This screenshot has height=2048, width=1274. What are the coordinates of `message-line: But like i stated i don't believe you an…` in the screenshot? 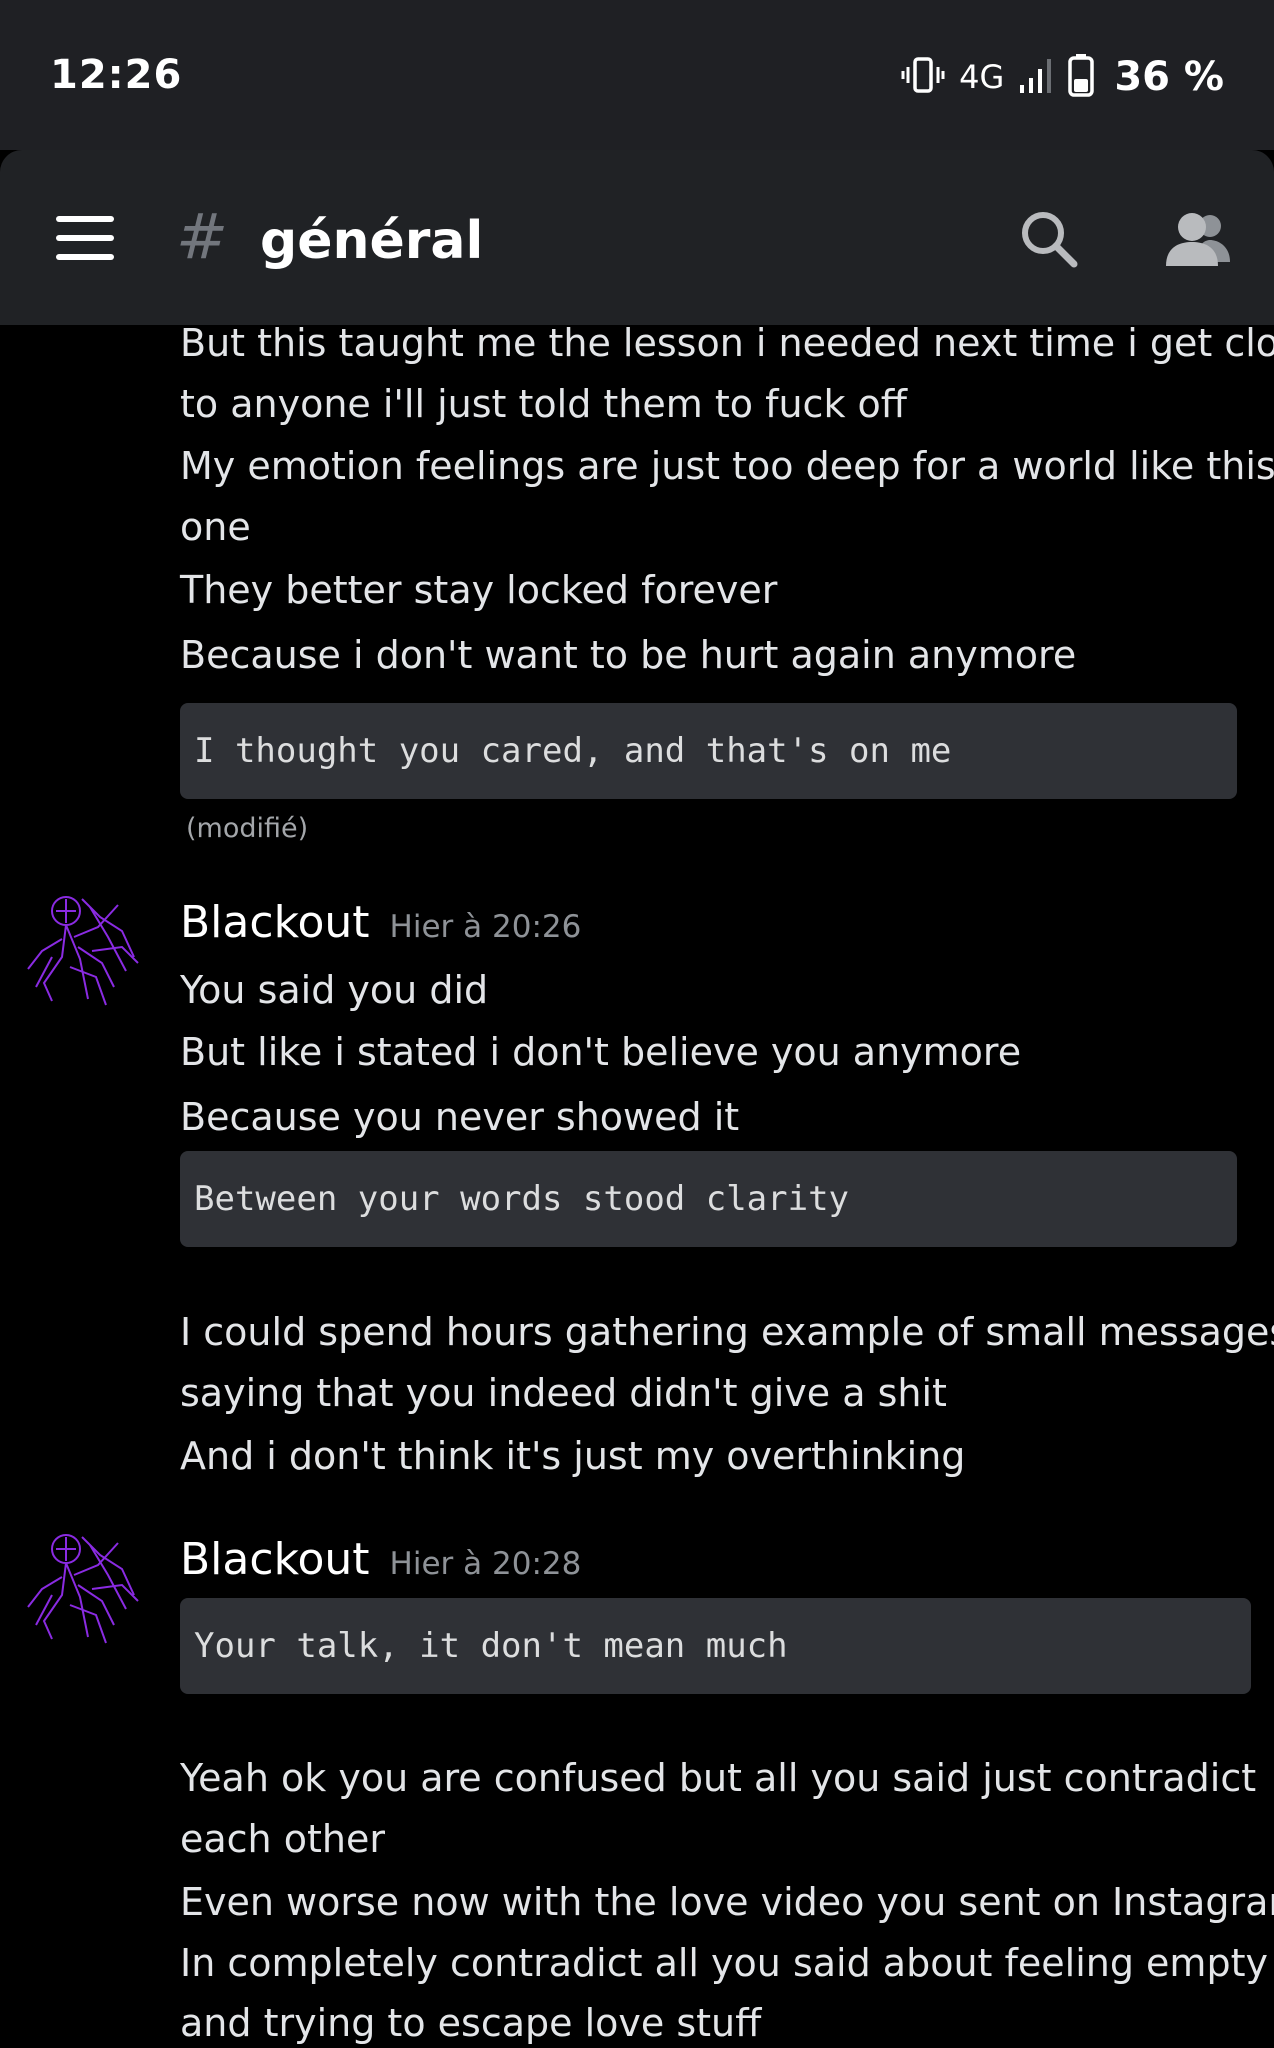 It's located at (601, 1052).